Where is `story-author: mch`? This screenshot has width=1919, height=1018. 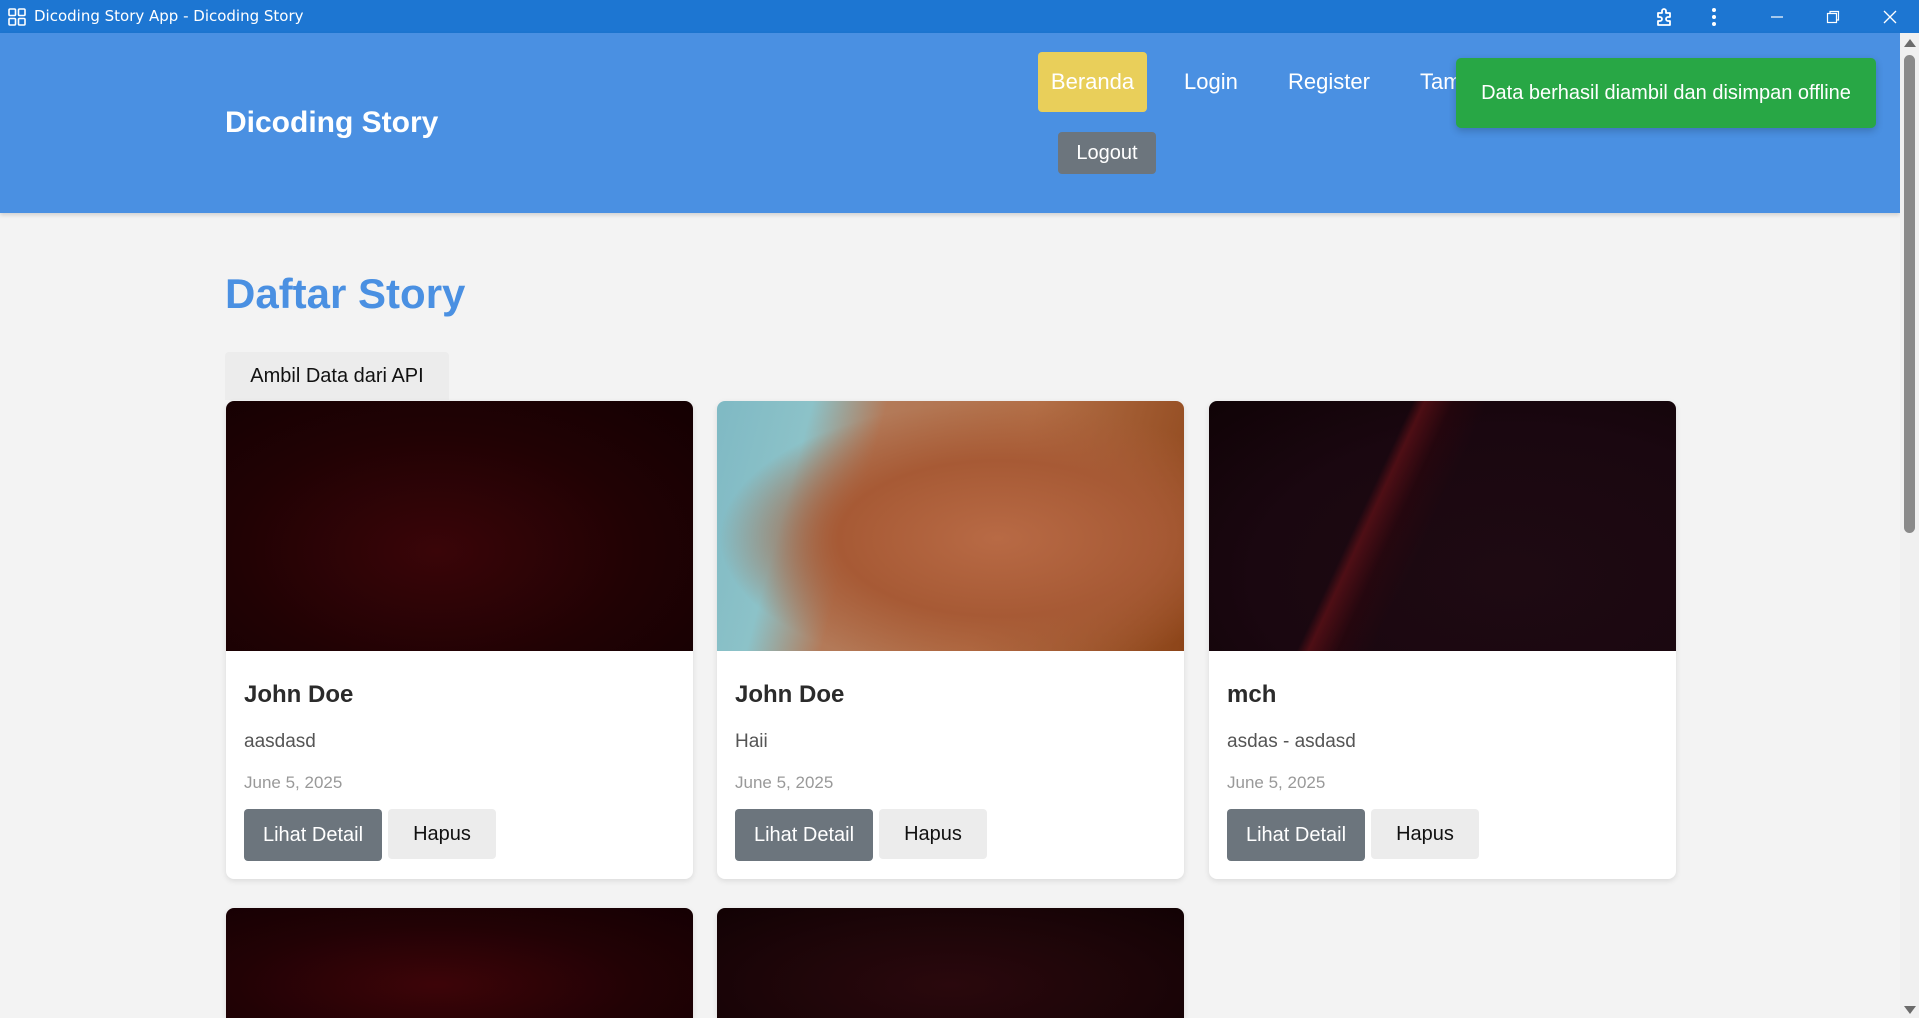
story-author: mch is located at coordinates (1252, 694).